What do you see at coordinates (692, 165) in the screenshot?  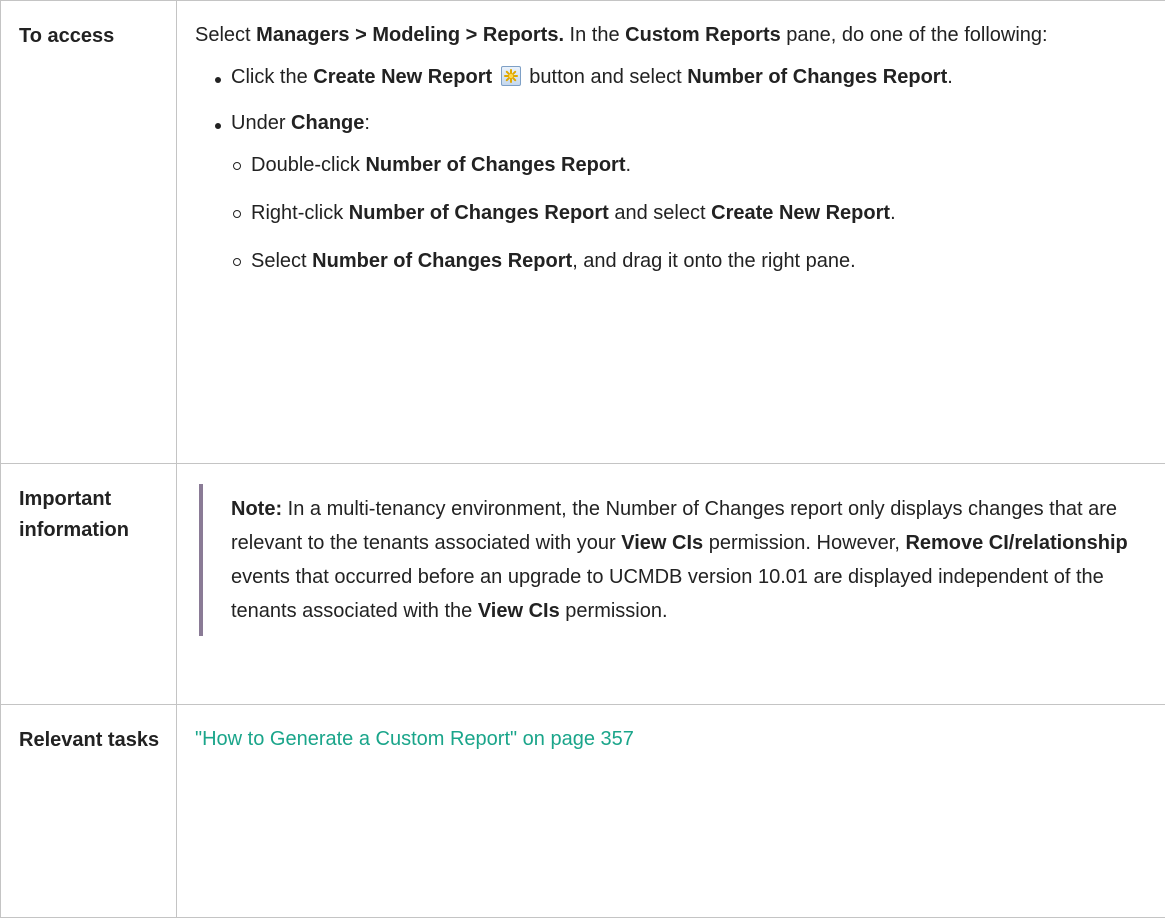 I see `list-item: Double-click Number of Changes Report.` at bounding box center [692, 165].